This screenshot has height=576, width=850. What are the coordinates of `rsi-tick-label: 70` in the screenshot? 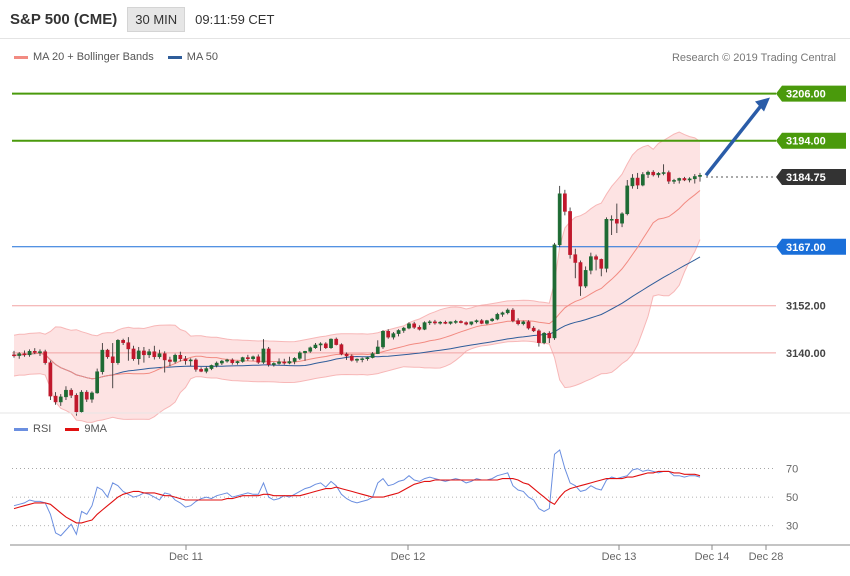 It's located at (792, 470).